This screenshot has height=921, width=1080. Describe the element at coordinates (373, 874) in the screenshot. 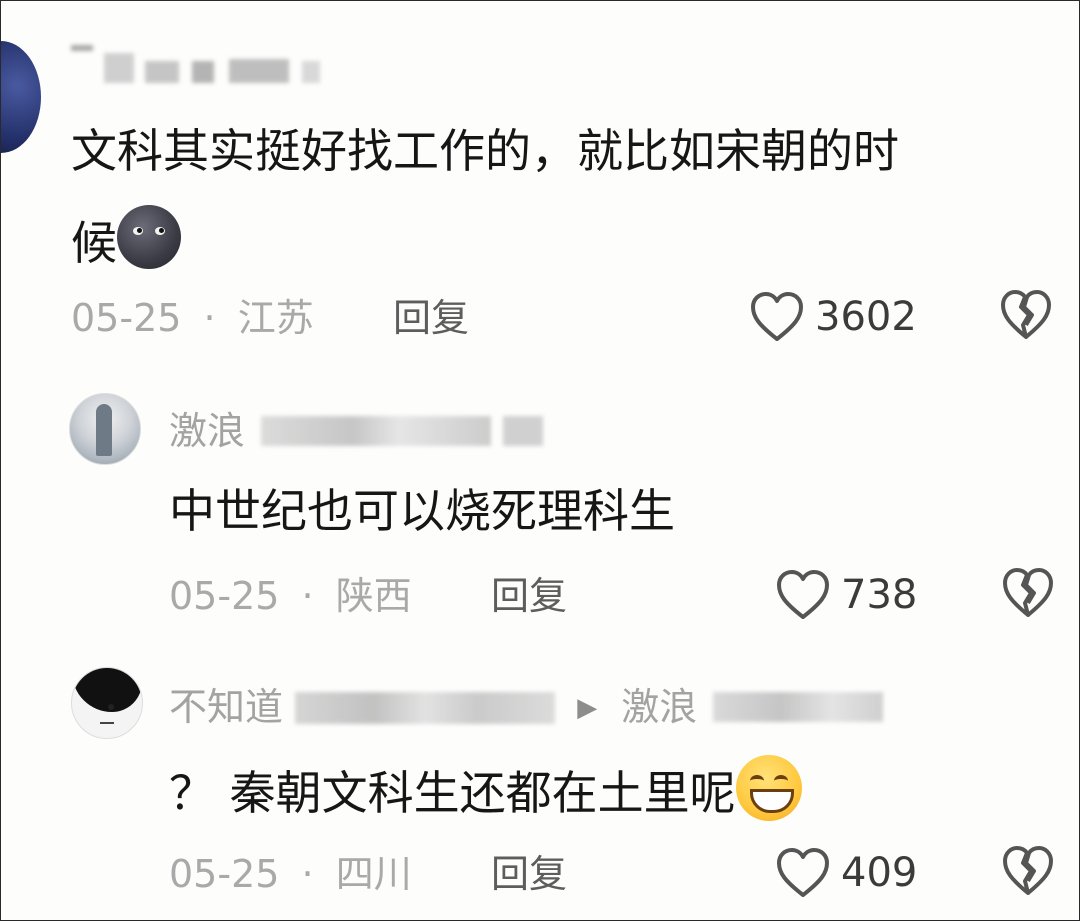

I see `comment-location: 四川` at that location.